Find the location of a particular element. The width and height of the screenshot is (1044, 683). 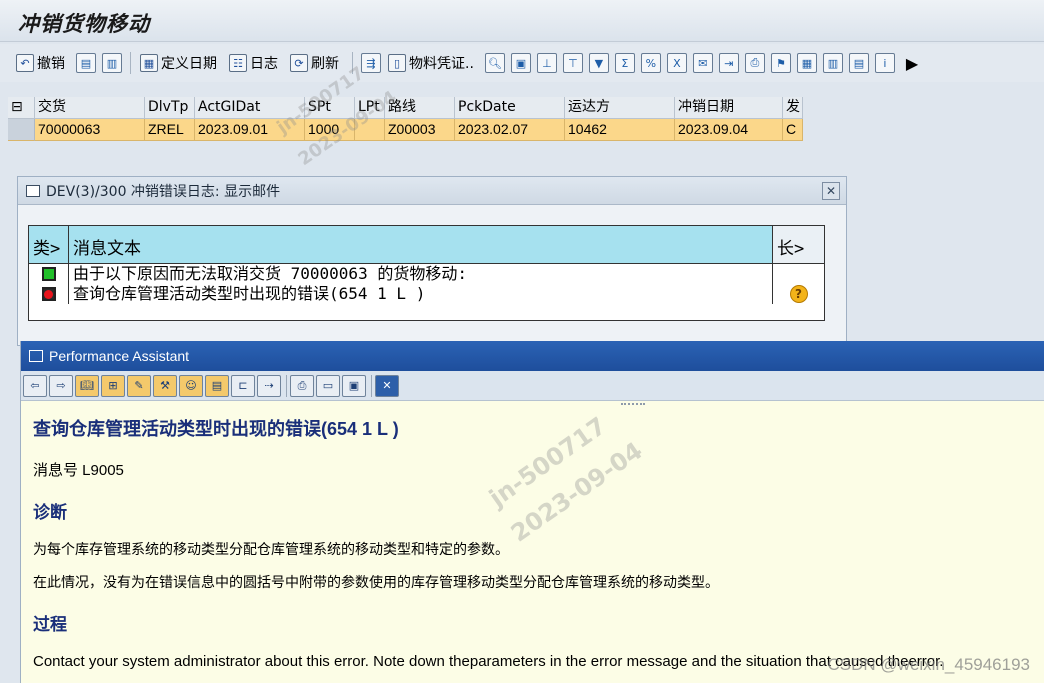

document-icon: ▯ is located at coordinates (397, 63).